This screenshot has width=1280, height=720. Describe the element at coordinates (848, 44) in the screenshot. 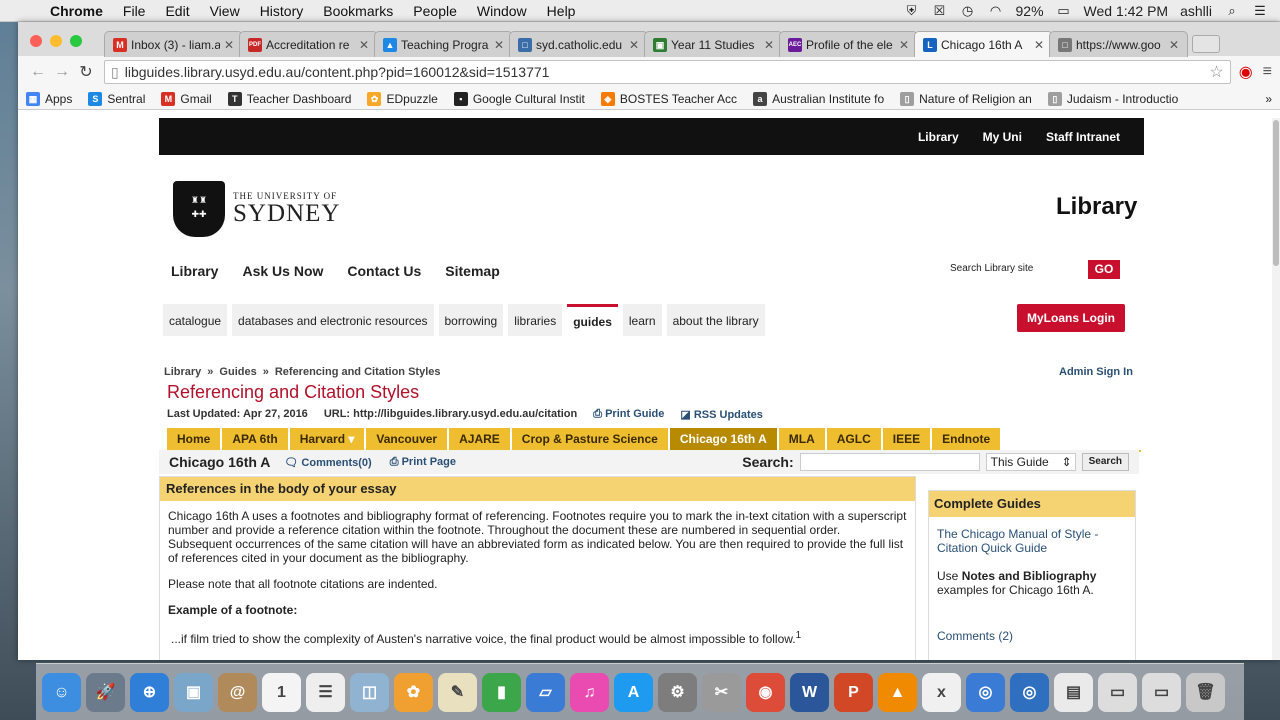

I see `browser-tab: AEC Profile of the ele ✕` at that location.